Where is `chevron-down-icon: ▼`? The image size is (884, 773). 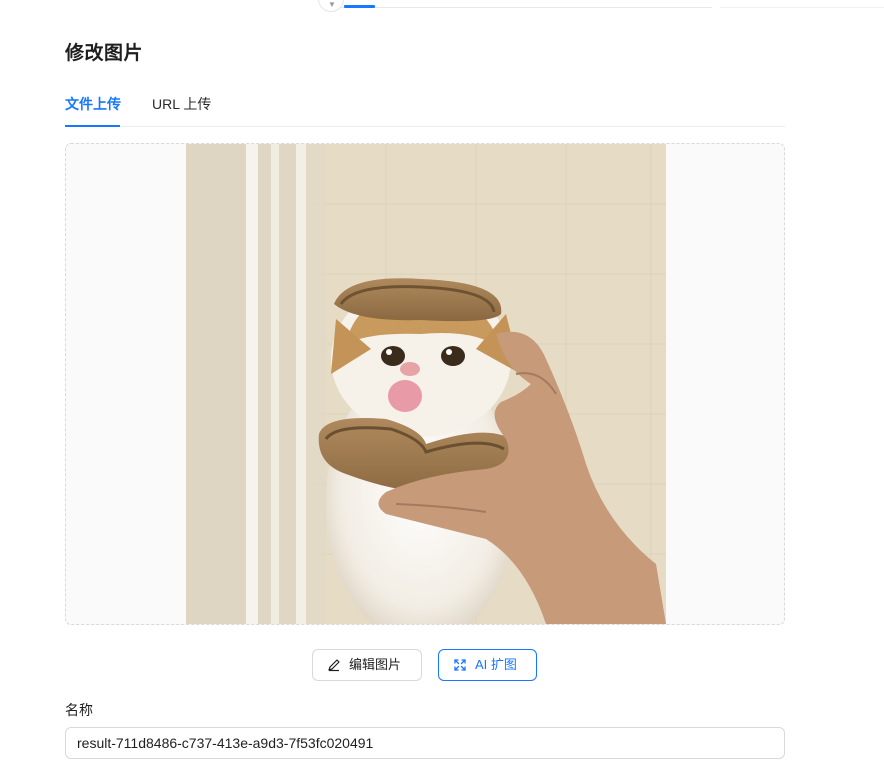
chevron-down-icon: ▼ is located at coordinates (332, 4).